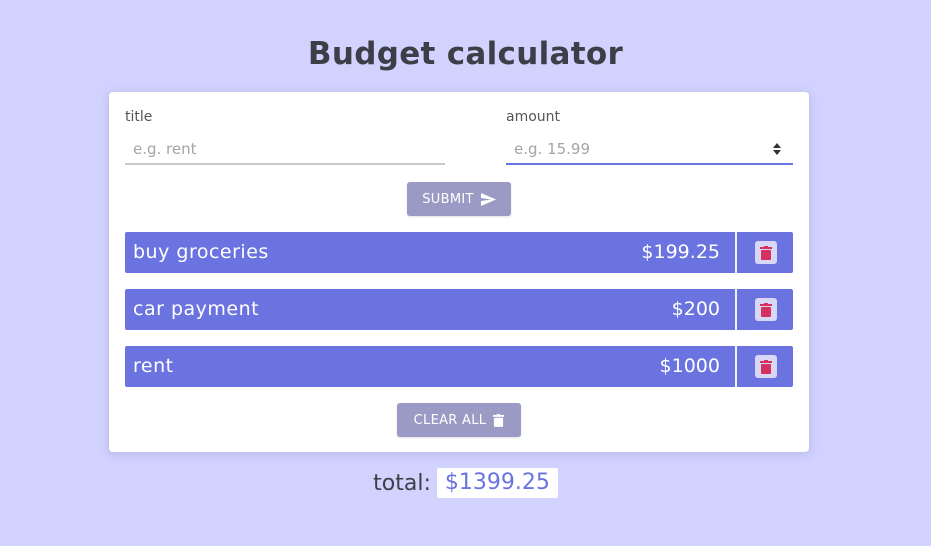 This screenshot has height=546, width=931. Describe the element at coordinates (285, 150) in the screenshot. I see `title-input` at that location.